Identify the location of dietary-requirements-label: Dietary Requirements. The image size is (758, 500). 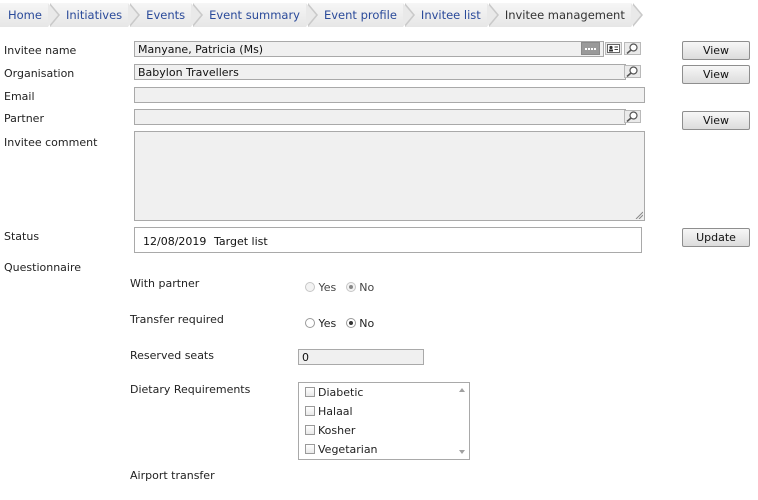
(190, 389).